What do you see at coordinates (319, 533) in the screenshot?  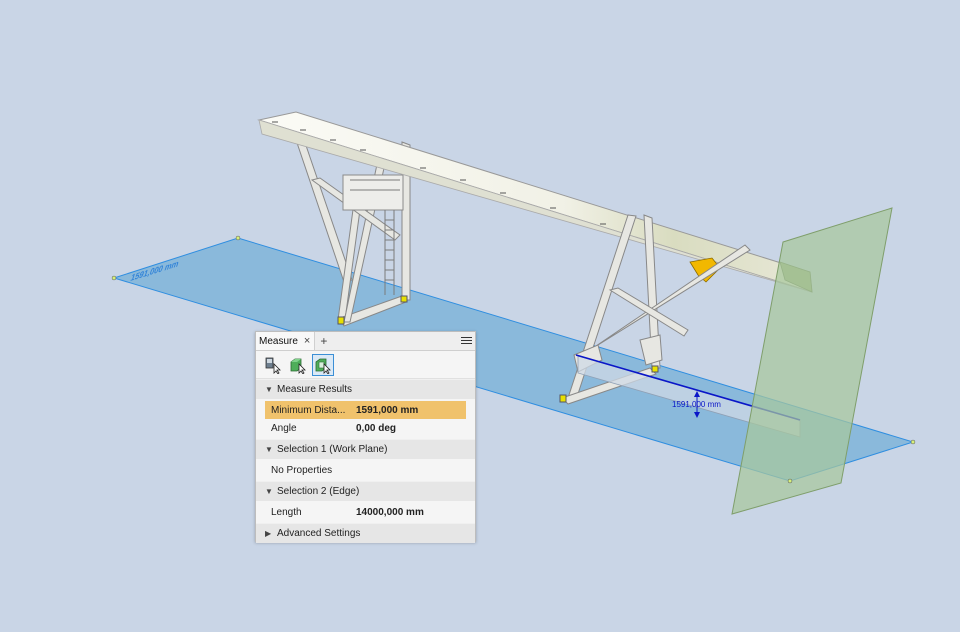 I see `section-title: Advanced Settings` at bounding box center [319, 533].